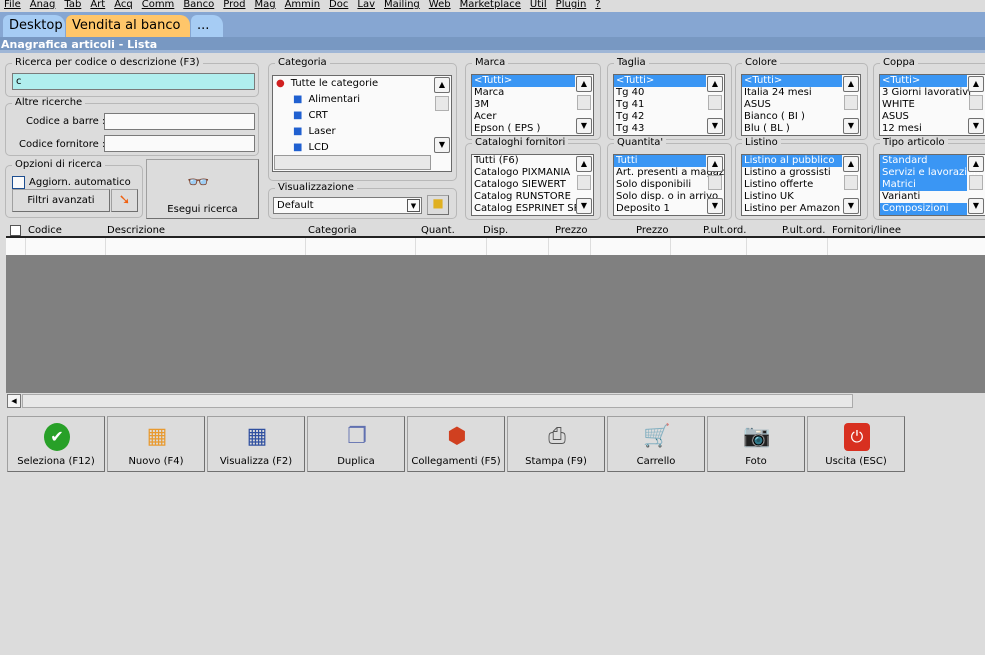 The image size is (985, 655). What do you see at coordinates (128, 26) in the screenshot?
I see `tab-vendita-al-banco: Vendita al banco` at bounding box center [128, 26].